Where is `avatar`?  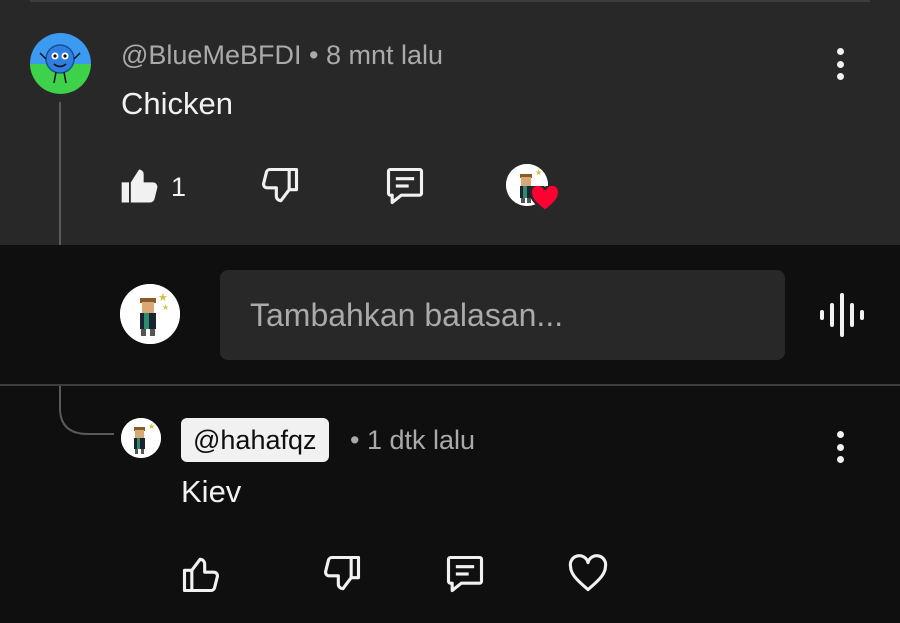 avatar is located at coordinates (60, 63).